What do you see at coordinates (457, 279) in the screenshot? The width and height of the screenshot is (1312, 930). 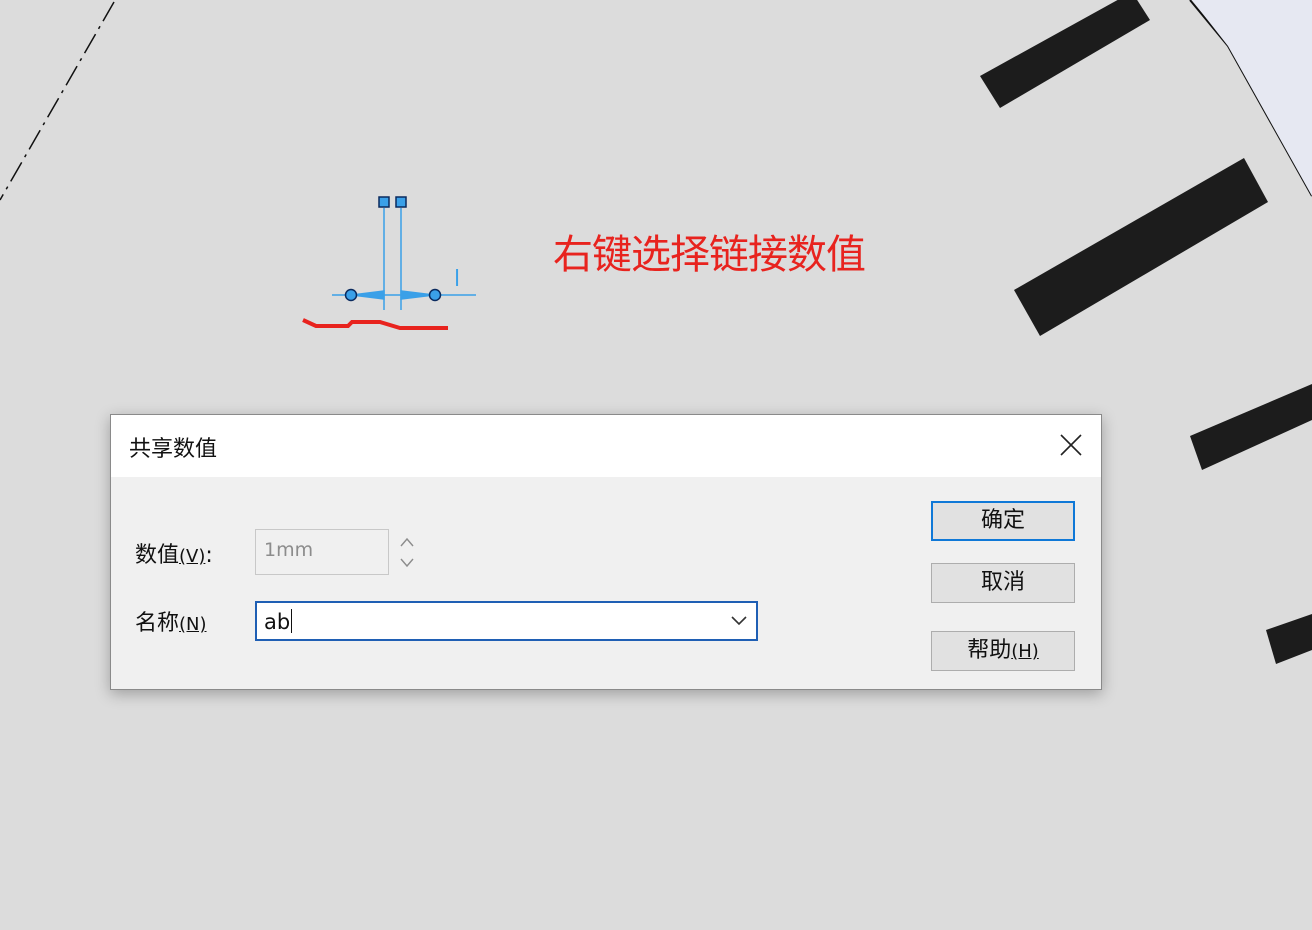 I see `dimension-value-label: l` at bounding box center [457, 279].